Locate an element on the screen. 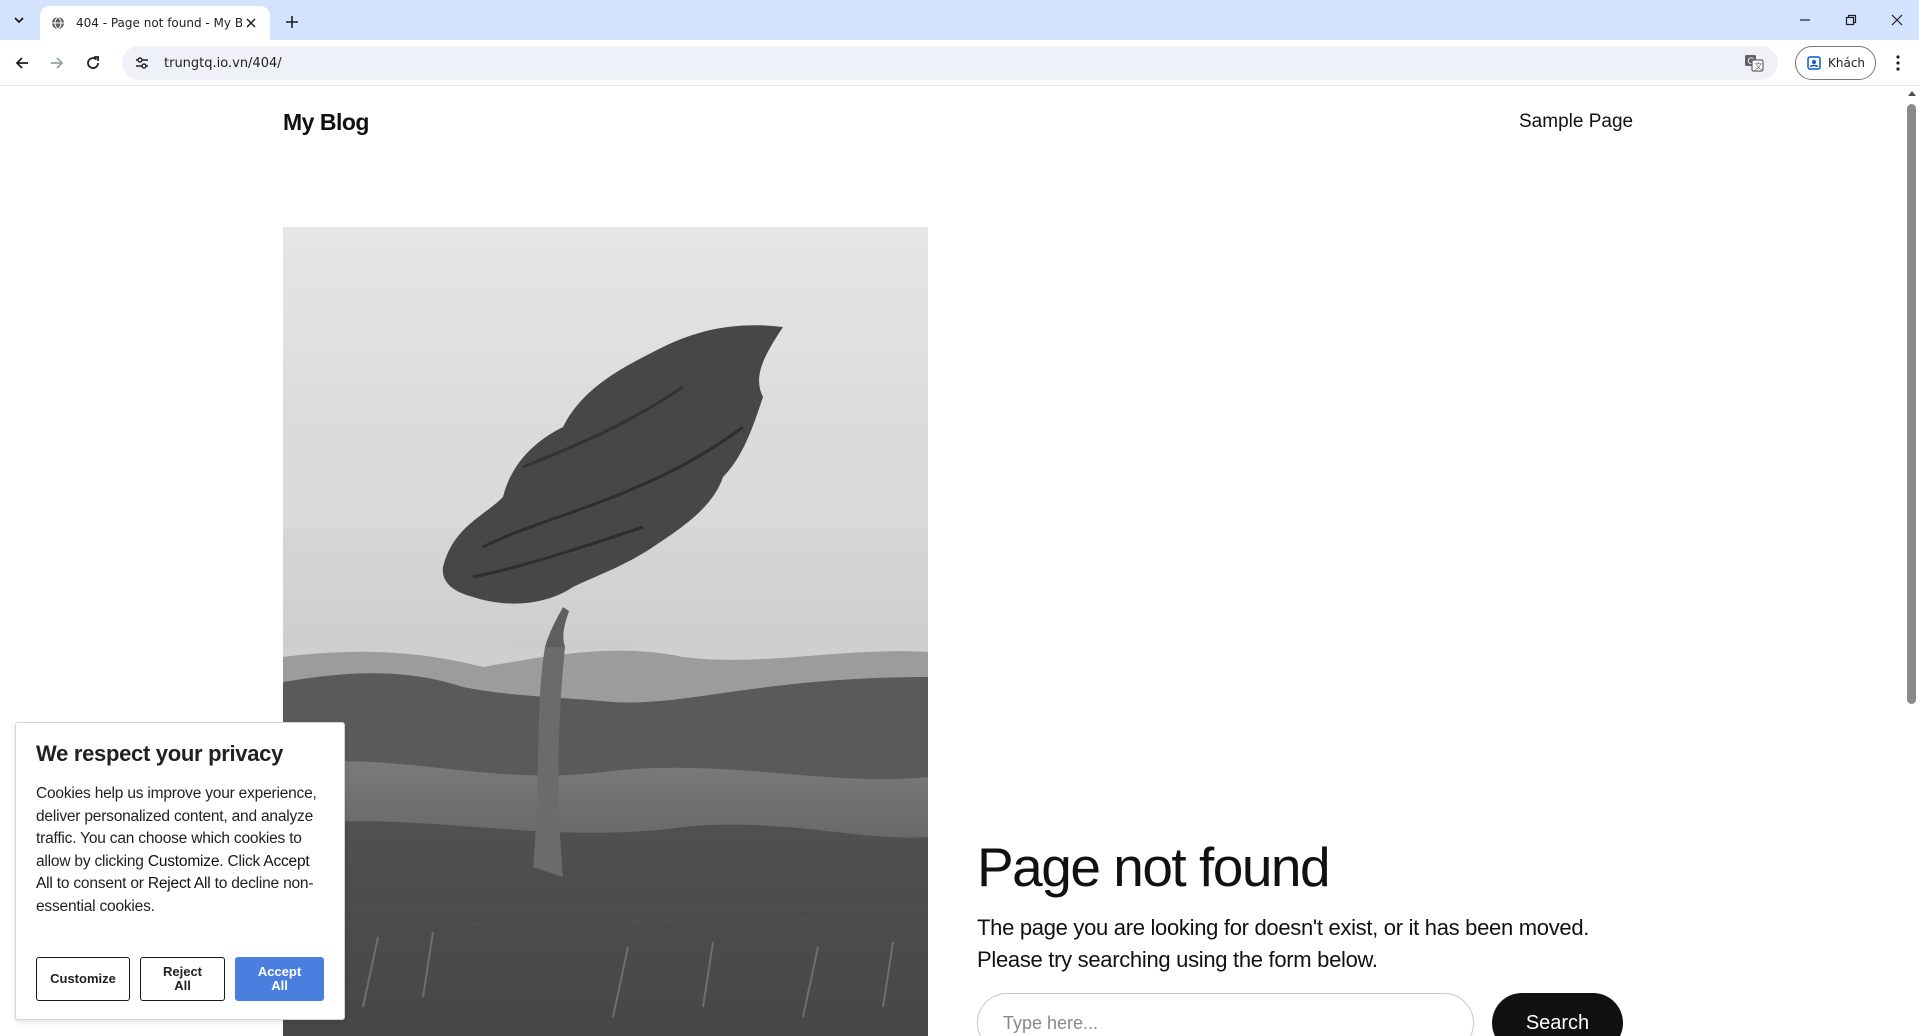 The width and height of the screenshot is (1919, 1036). cookie-body-reject: Reject All is located at coordinates (179, 883).